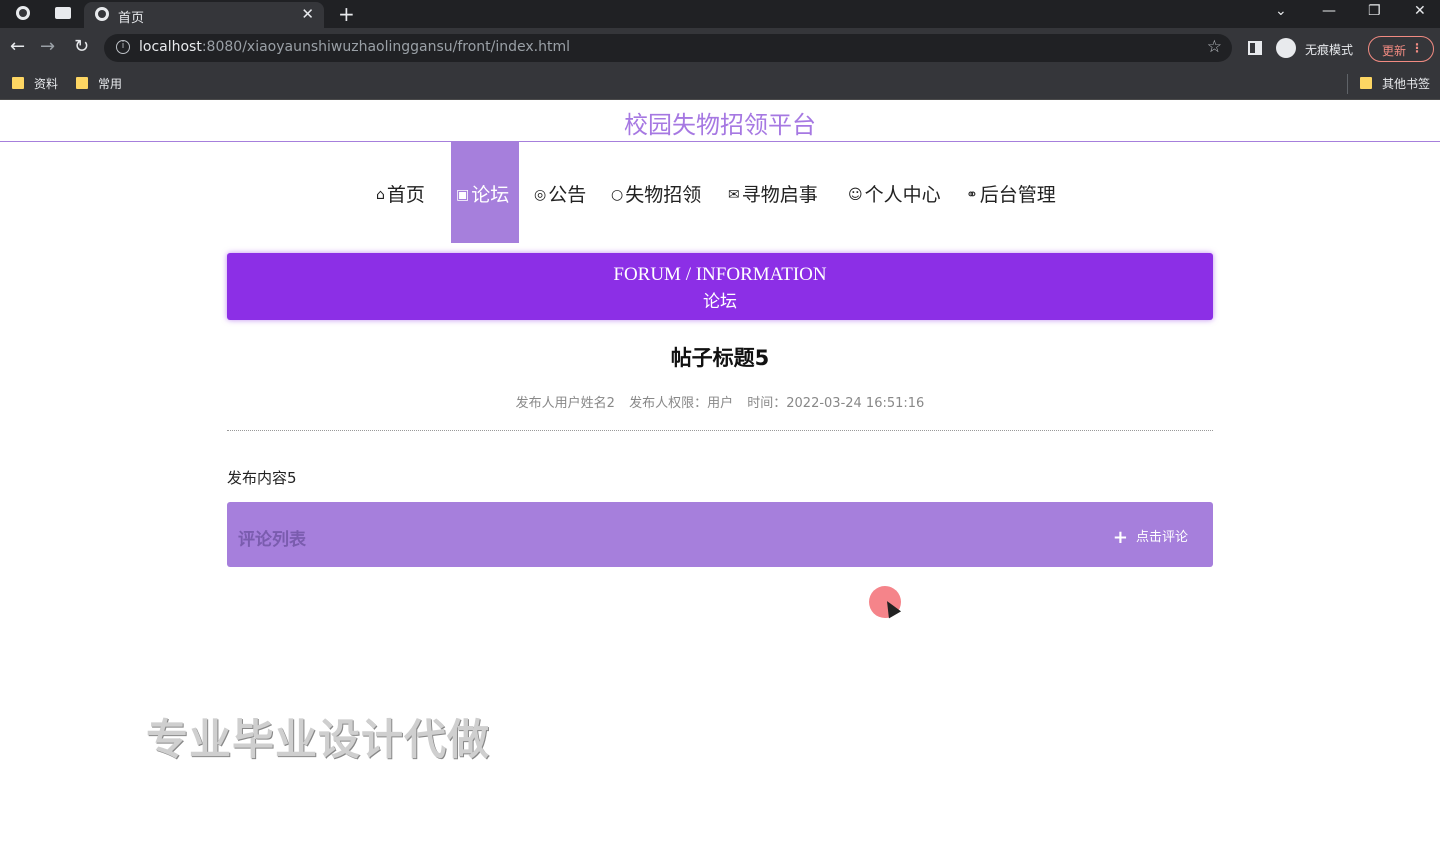 This screenshot has height=864, width=1440. Describe the element at coordinates (204, 15) in the screenshot. I see `tab-home: 首页 ✕` at that location.